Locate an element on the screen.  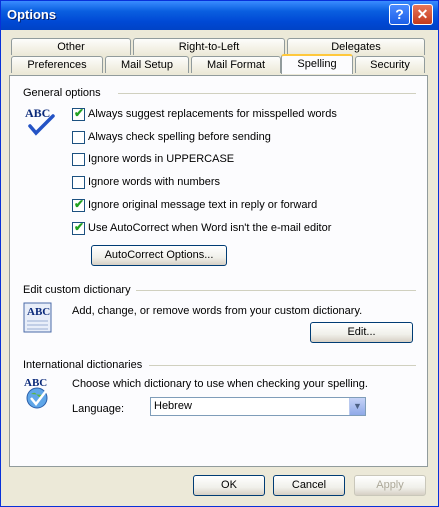
cancel-button: Cancel is located at coordinates (309, 485).